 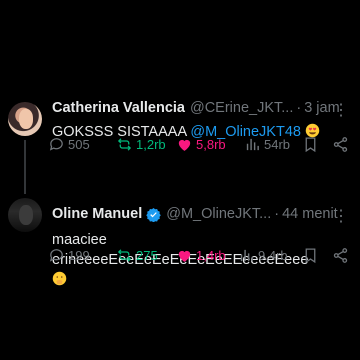 I want to click on reply-button: 199, so click(x=69, y=255).